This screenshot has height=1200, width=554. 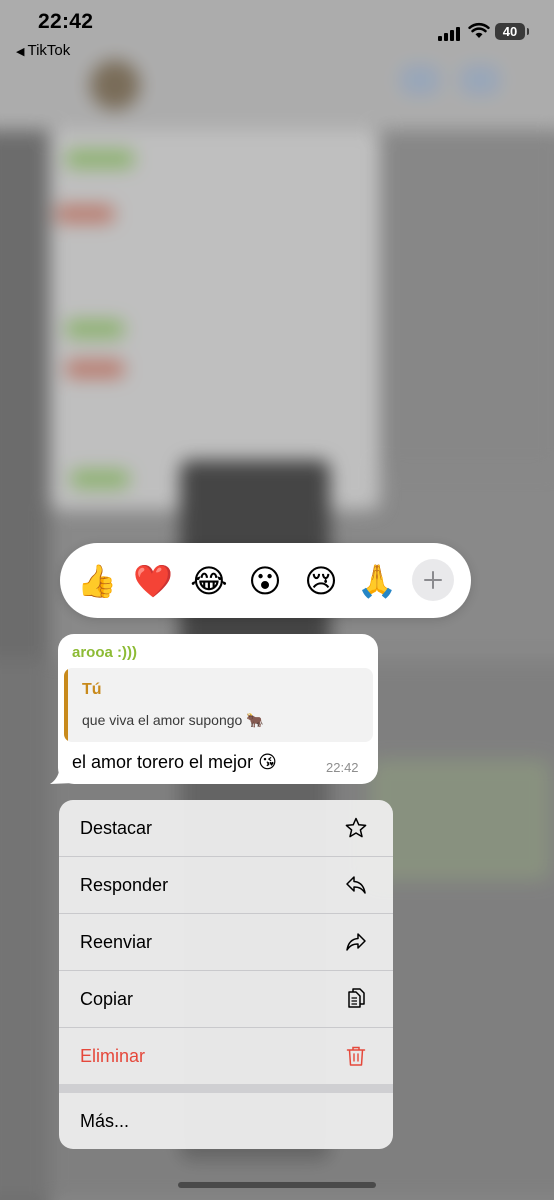 What do you see at coordinates (356, 827) in the screenshot?
I see `star-icon` at bounding box center [356, 827].